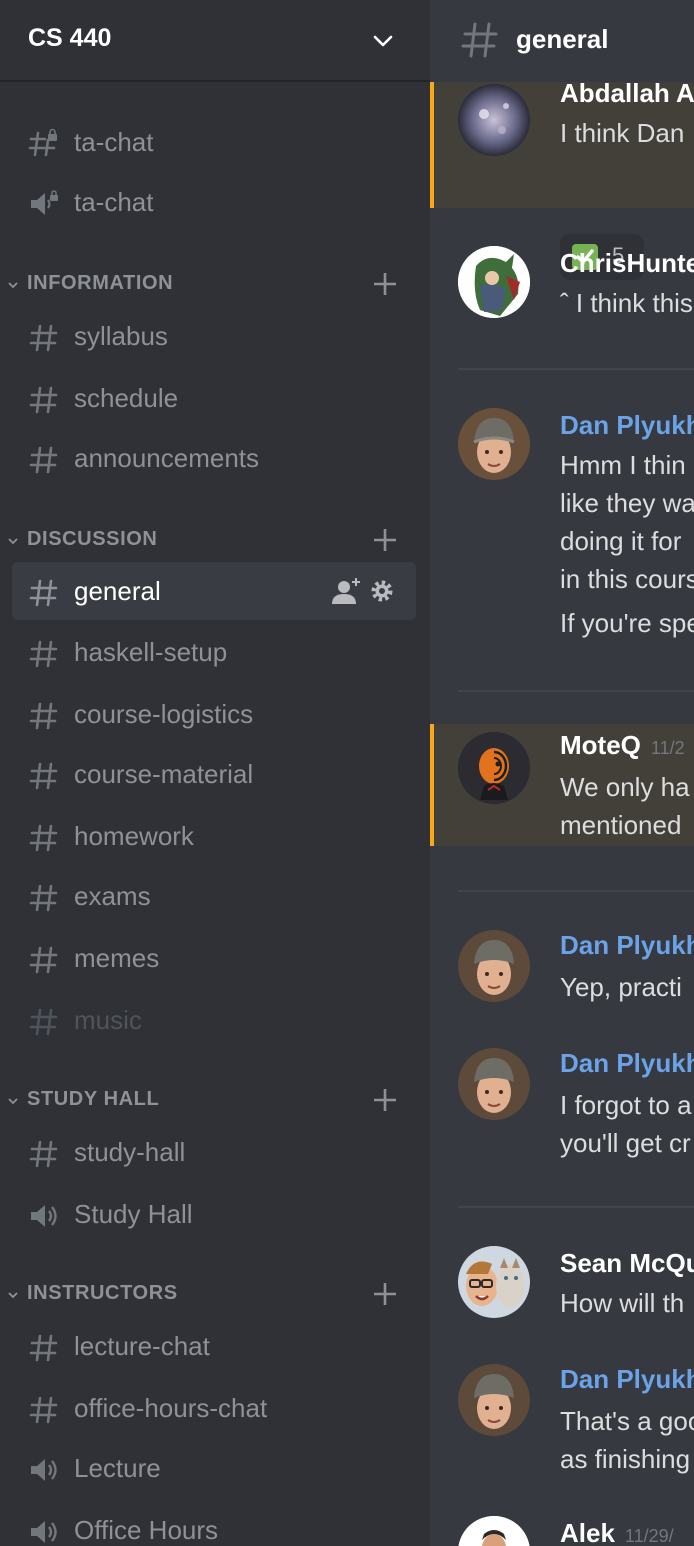 Image resolution: width=694 pixels, height=1546 pixels. I want to click on channel-label: course-material, so click(164, 774).